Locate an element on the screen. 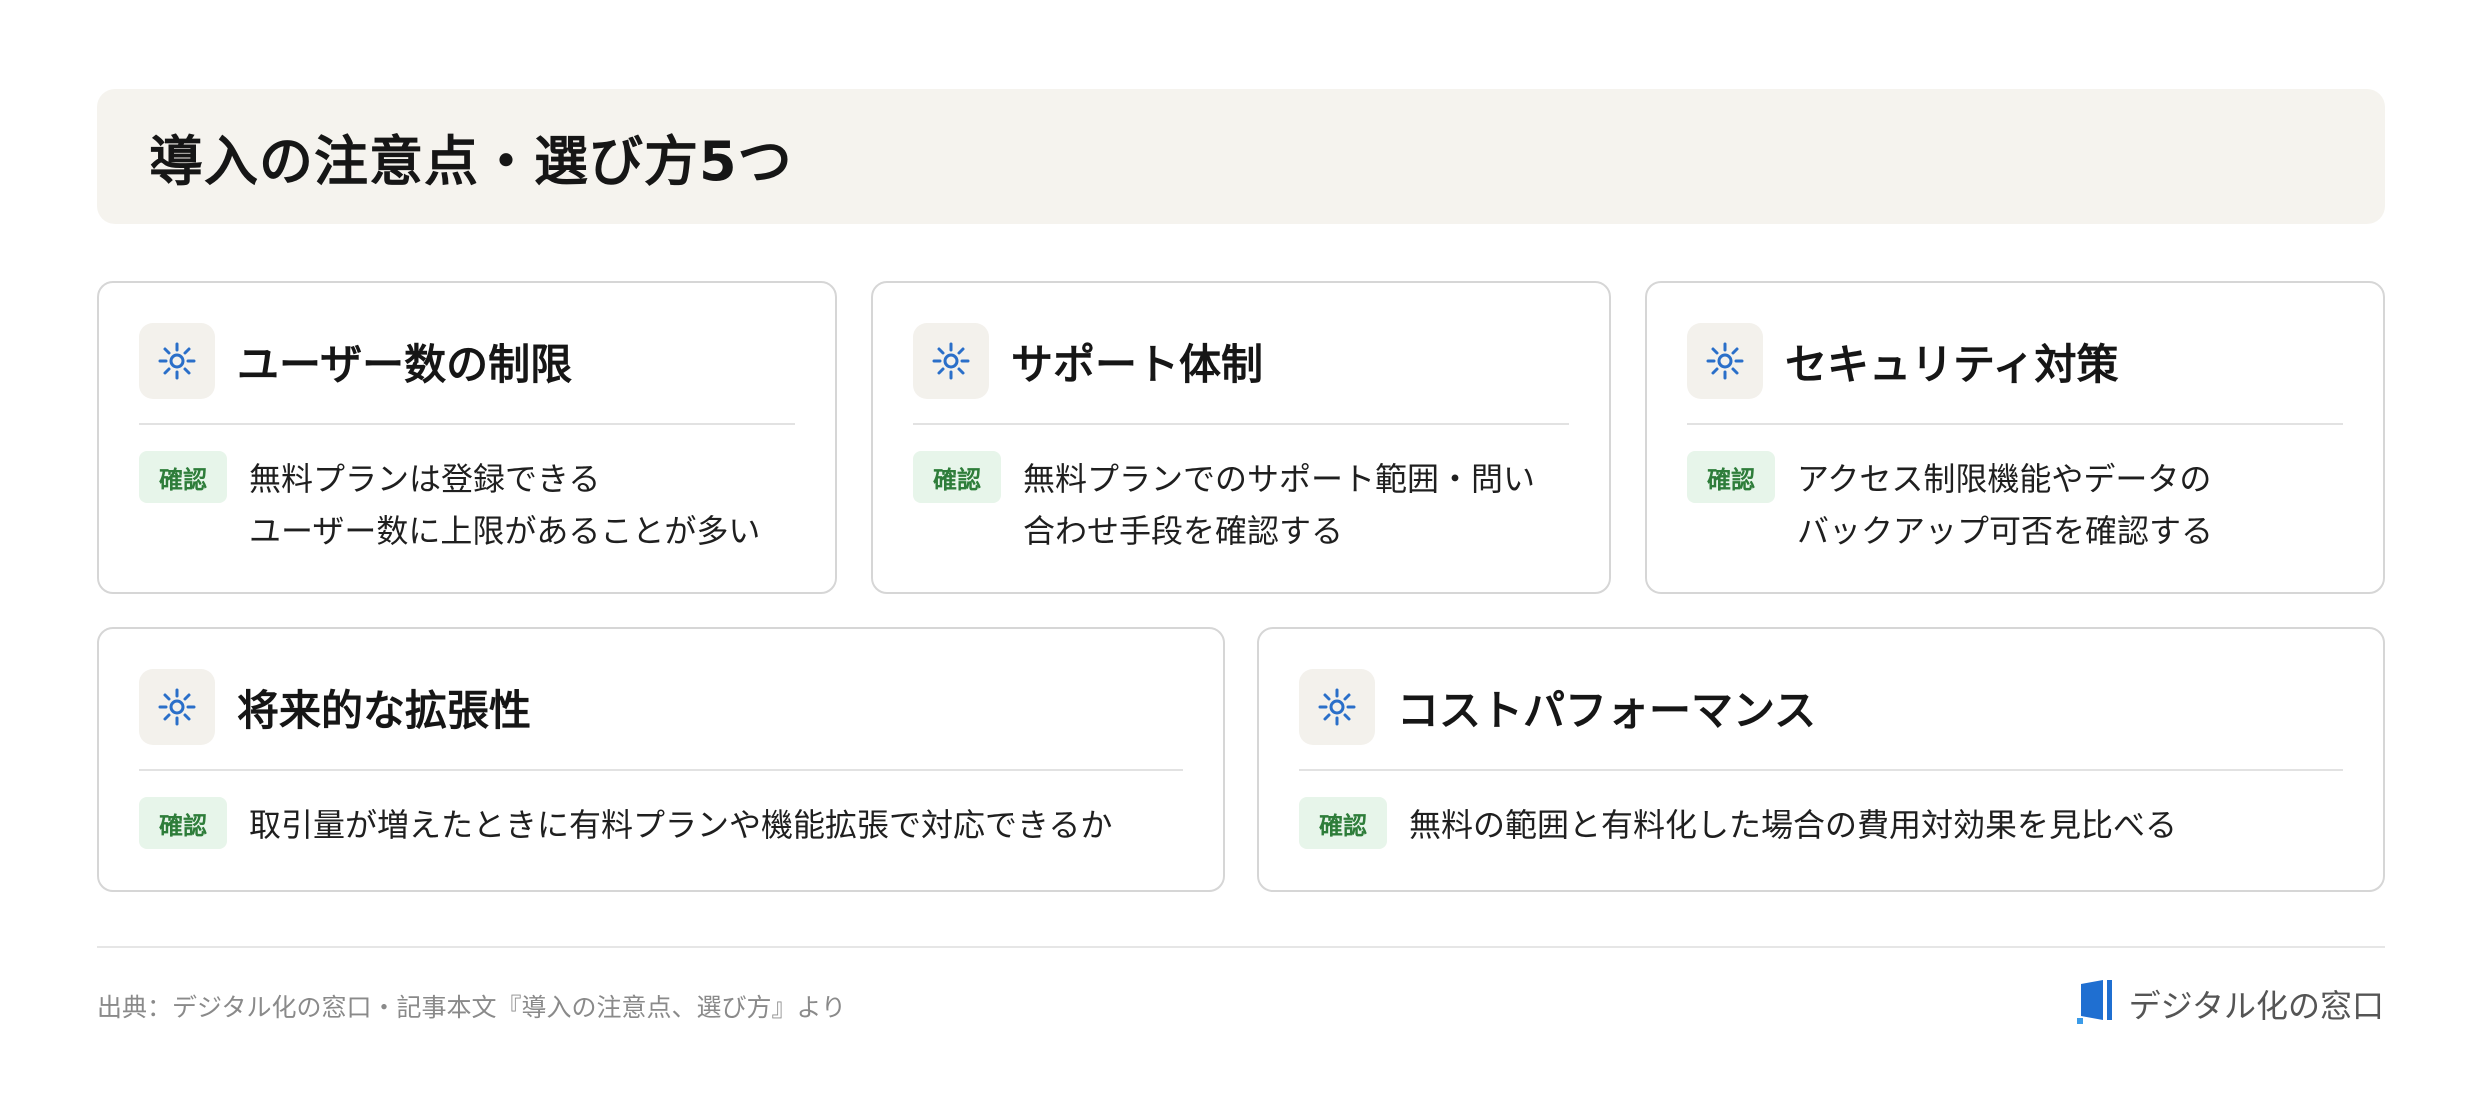  source-caption: 出典：デジタル化の窓口・記事本文『導入の注意点、選び方』より is located at coordinates (472, 1007).